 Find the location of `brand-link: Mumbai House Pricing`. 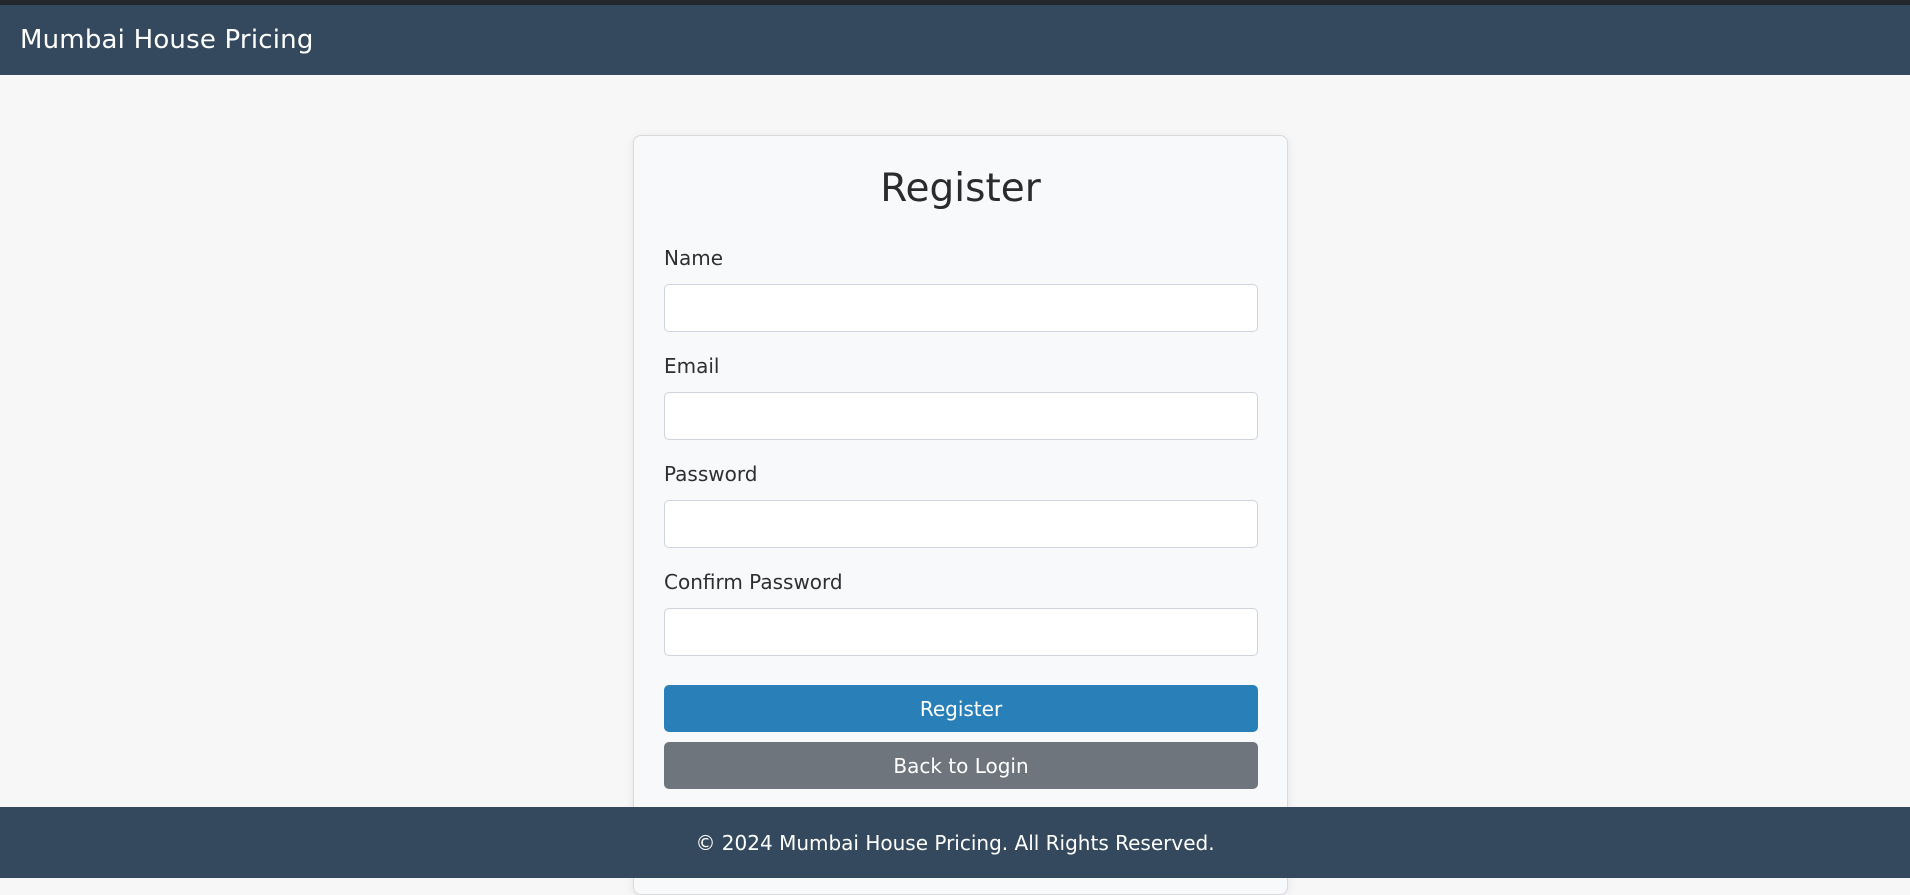

brand-link: Mumbai House Pricing is located at coordinates (167, 40).